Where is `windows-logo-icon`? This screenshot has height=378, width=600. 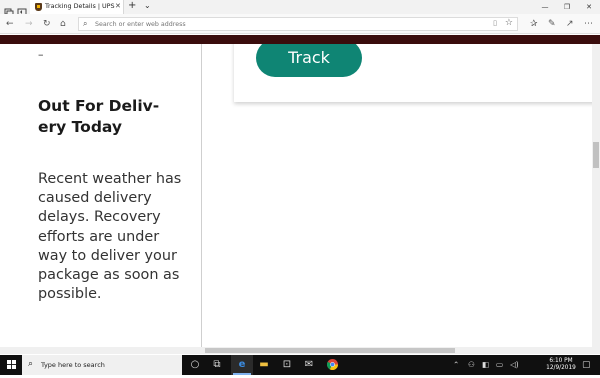
windows-logo-icon is located at coordinates (11, 364).